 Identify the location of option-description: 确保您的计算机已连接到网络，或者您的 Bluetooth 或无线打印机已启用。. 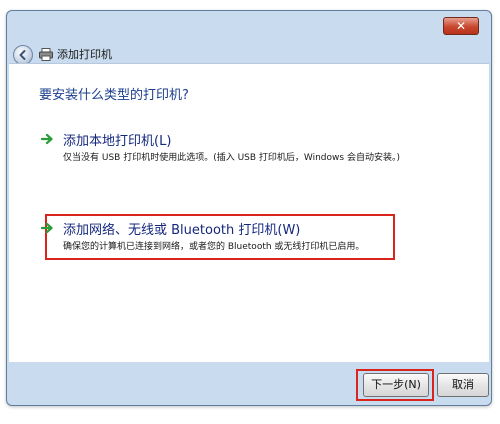
(214, 247).